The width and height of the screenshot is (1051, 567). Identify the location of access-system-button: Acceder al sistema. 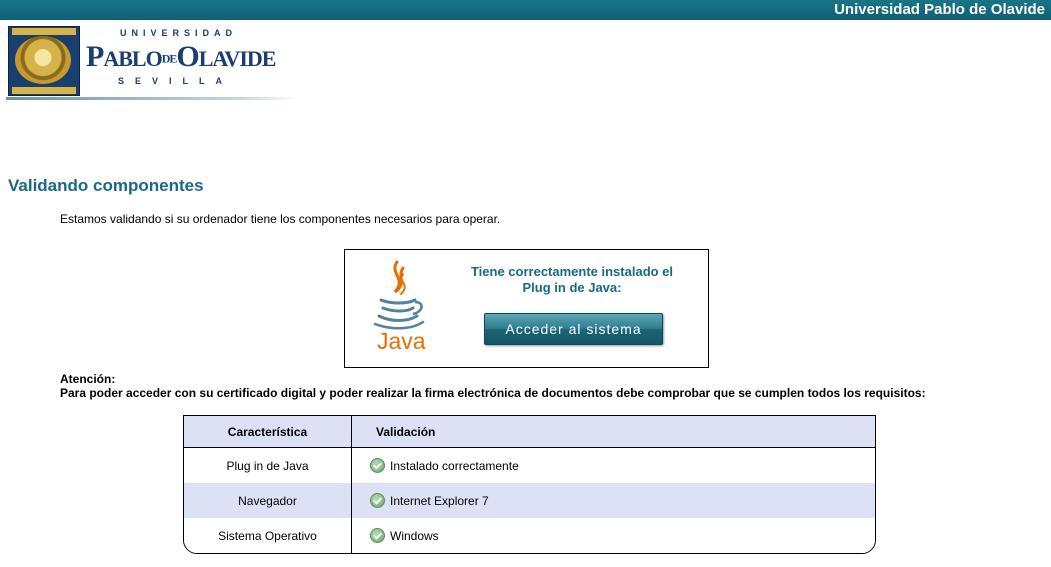
(573, 329).